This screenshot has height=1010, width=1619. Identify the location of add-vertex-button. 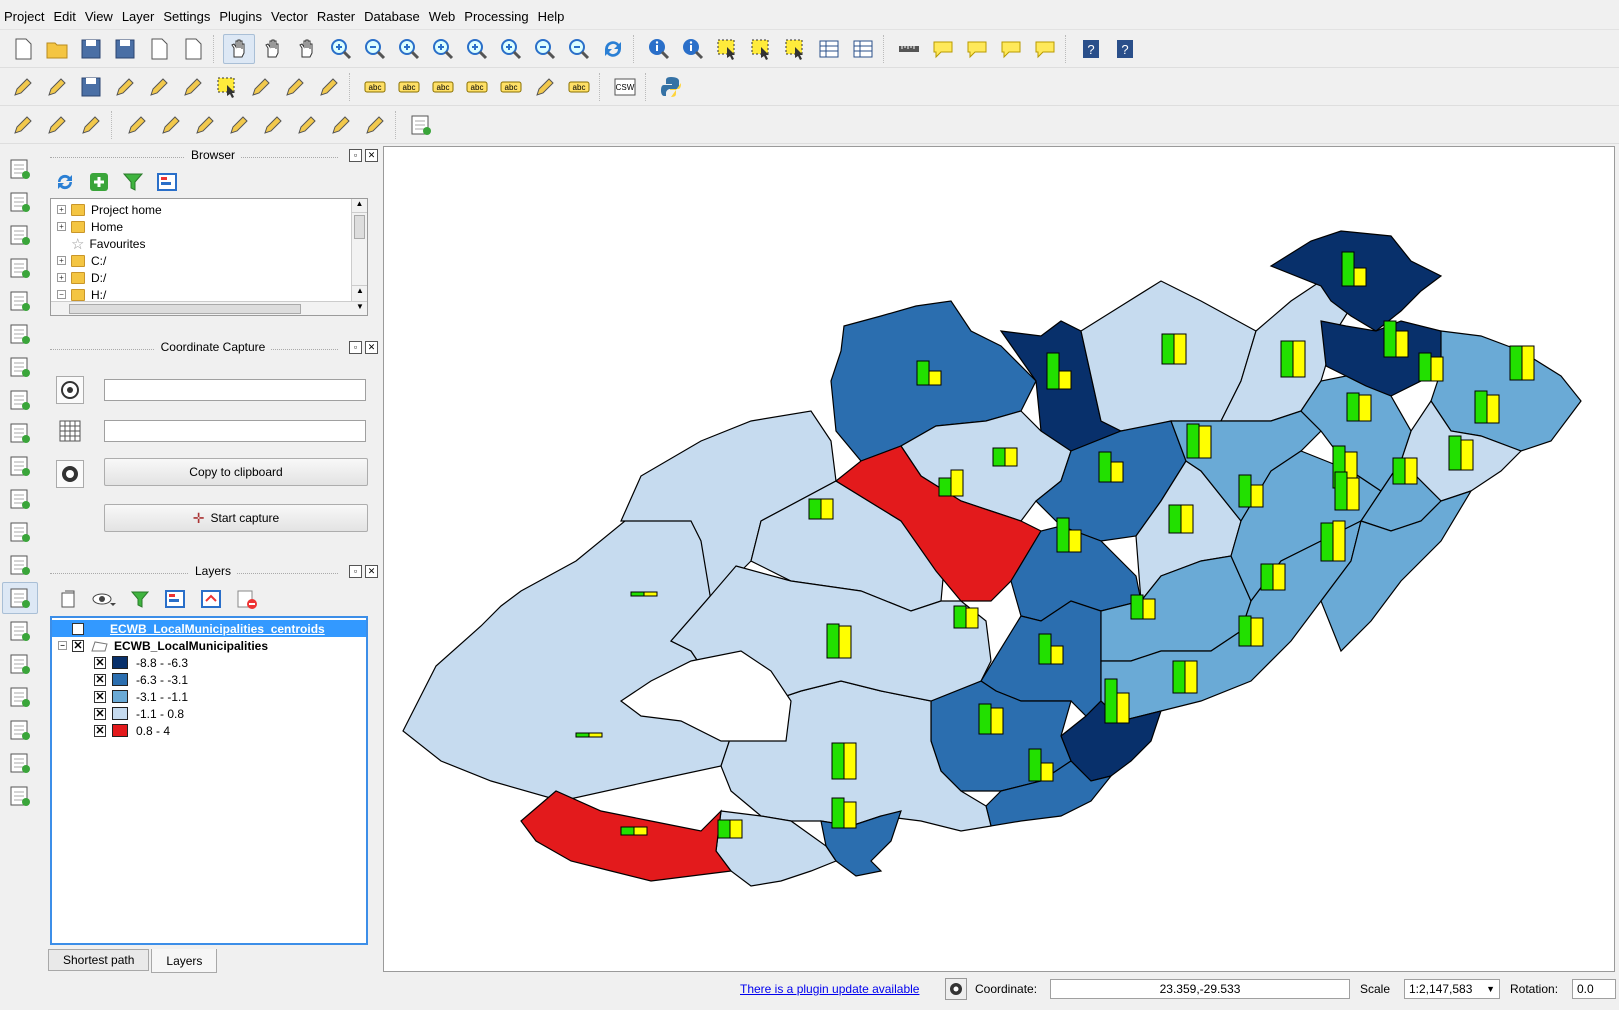
(137, 125).